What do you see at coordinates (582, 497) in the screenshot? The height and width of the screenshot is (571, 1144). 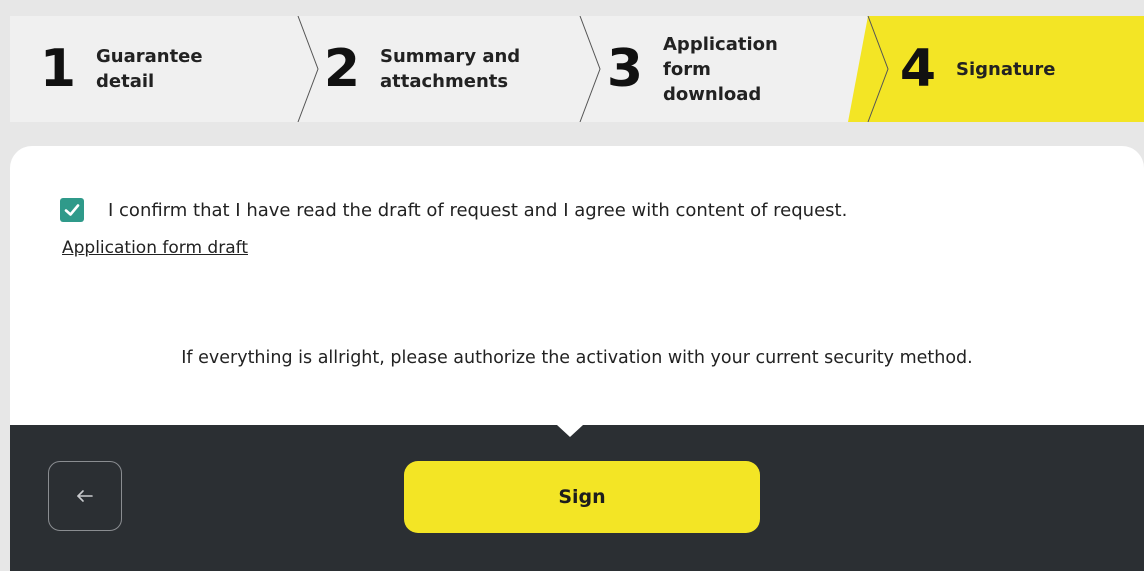 I see `sign-button: Sign` at bounding box center [582, 497].